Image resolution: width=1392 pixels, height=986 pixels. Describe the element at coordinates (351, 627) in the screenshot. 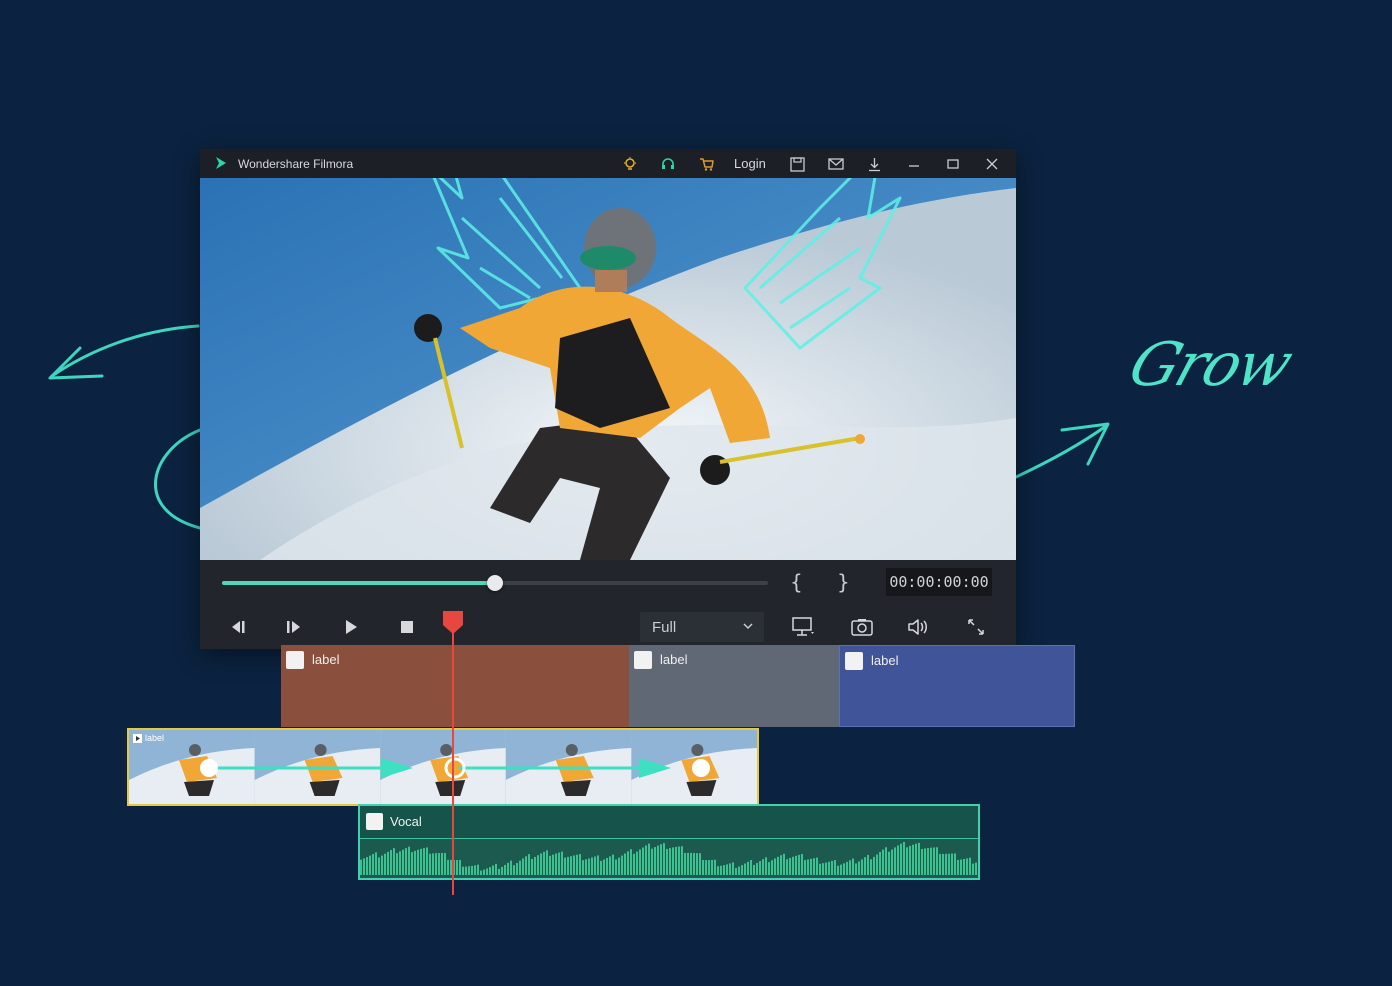

I see `play-icon` at that location.